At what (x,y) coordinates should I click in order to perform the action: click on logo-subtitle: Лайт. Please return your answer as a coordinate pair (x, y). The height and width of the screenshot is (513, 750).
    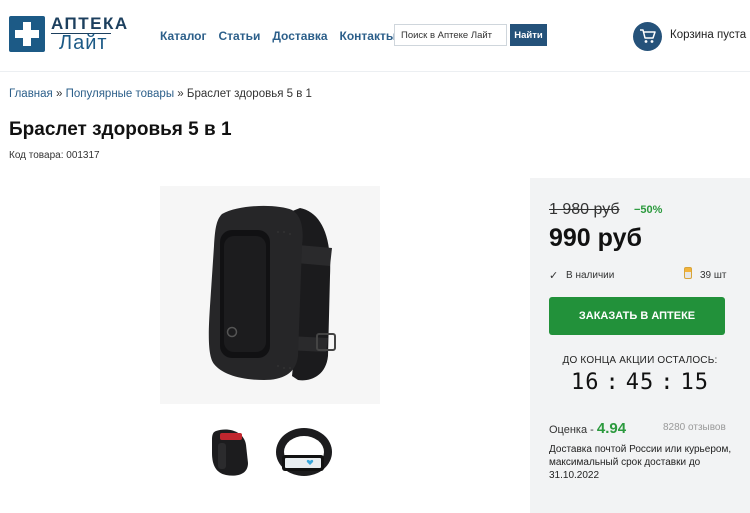
    Looking at the image, I should click on (83, 43).